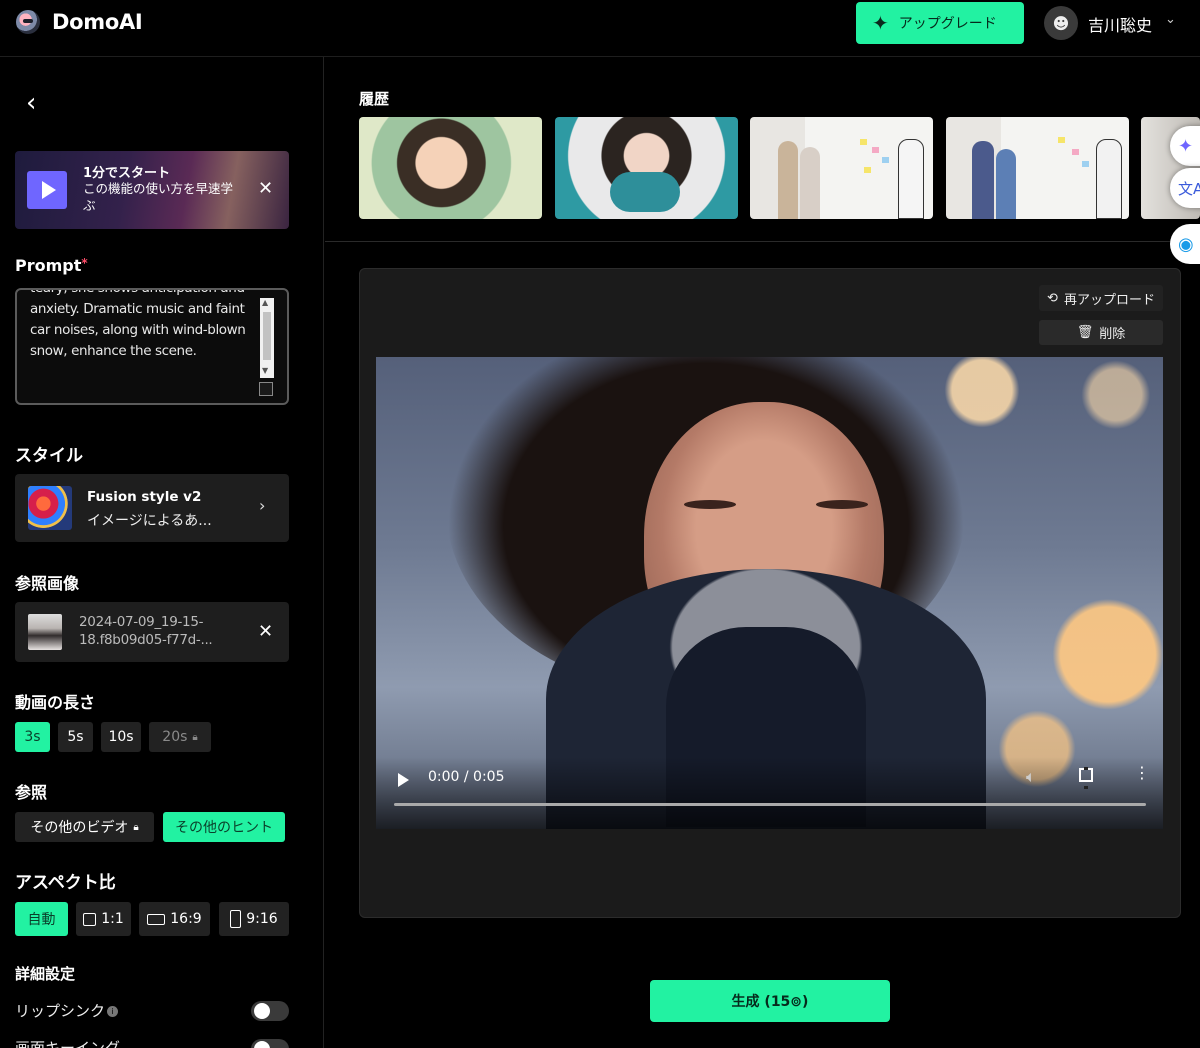 This screenshot has height=1048, width=1200. Describe the element at coordinates (1085, 332) in the screenshot. I see `trash-icon: 🗑︎` at that location.